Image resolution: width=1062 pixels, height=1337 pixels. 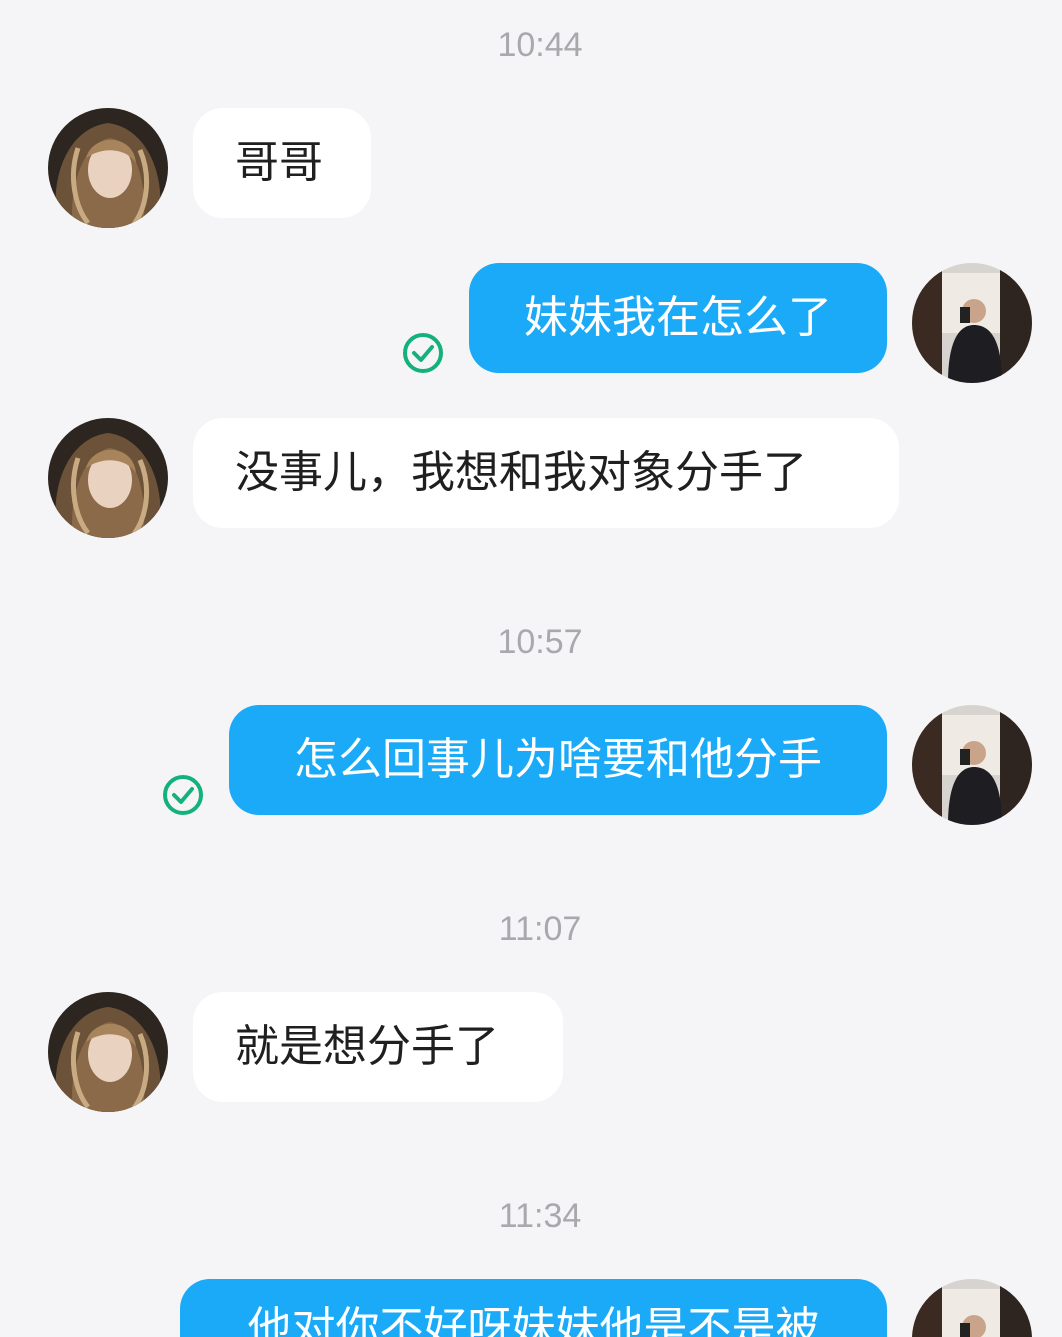 What do you see at coordinates (678, 318) in the screenshot?
I see `message-bubble-outgoing: 妹妹我在怎么了` at bounding box center [678, 318].